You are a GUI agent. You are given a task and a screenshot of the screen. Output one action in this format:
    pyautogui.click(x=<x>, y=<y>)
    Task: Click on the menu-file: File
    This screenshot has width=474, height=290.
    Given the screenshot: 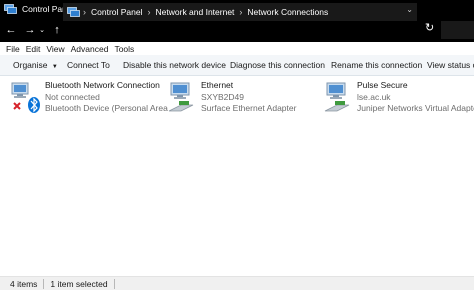 What is the action you would take?
    pyautogui.click(x=13, y=49)
    